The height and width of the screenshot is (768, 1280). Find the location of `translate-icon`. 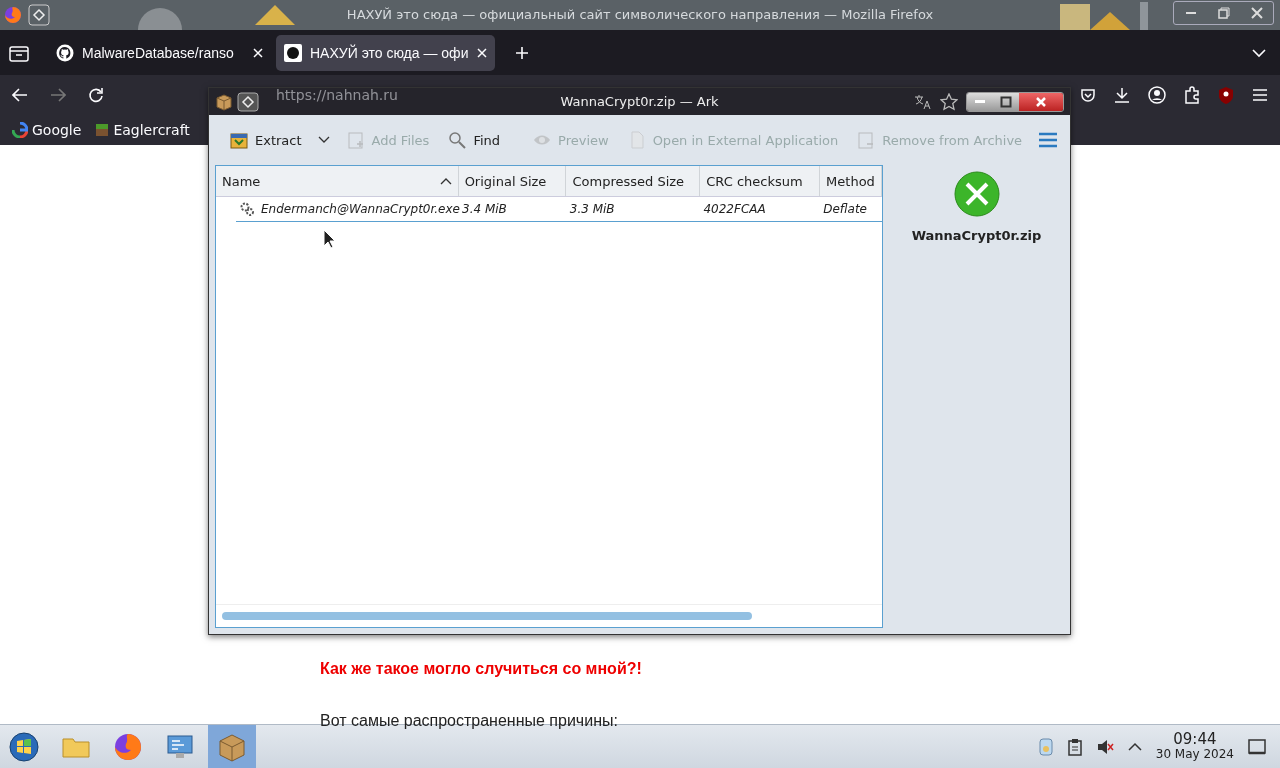

translate-icon is located at coordinates (923, 101).